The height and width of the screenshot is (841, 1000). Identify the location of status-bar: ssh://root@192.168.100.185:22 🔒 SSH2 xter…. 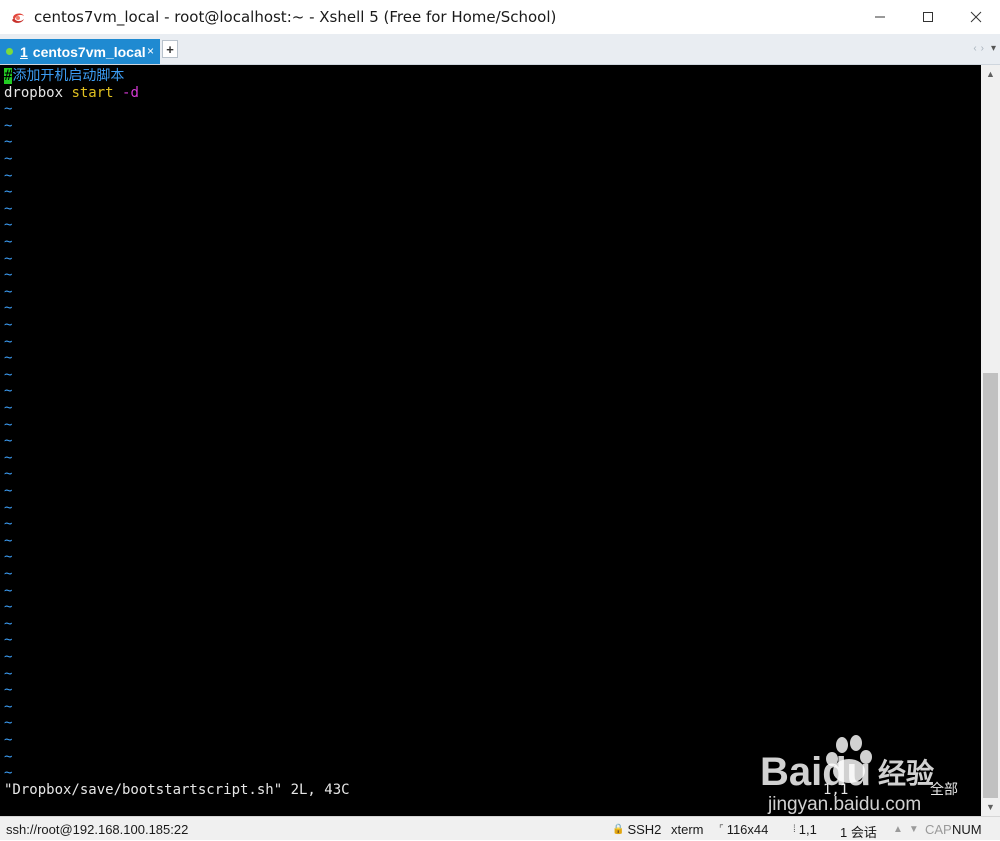
(500, 828).